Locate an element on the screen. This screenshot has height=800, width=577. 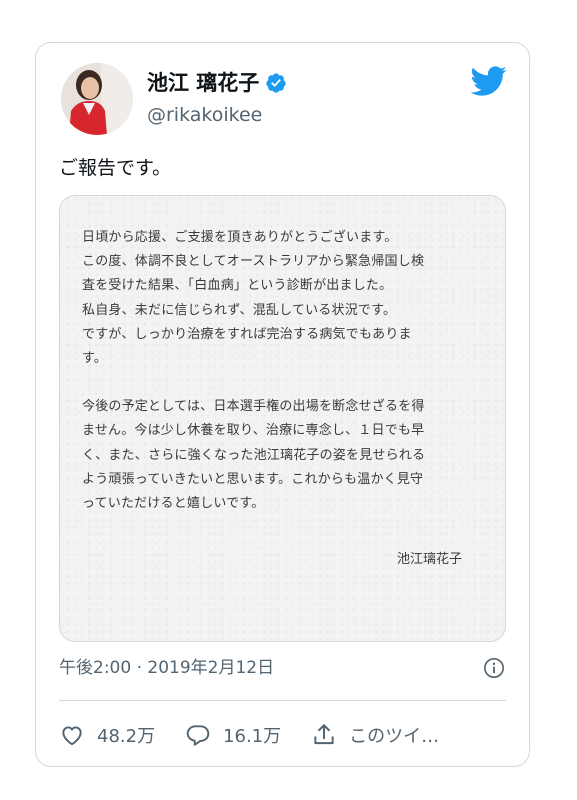
reply-bubble-icon is located at coordinates (198, 735).